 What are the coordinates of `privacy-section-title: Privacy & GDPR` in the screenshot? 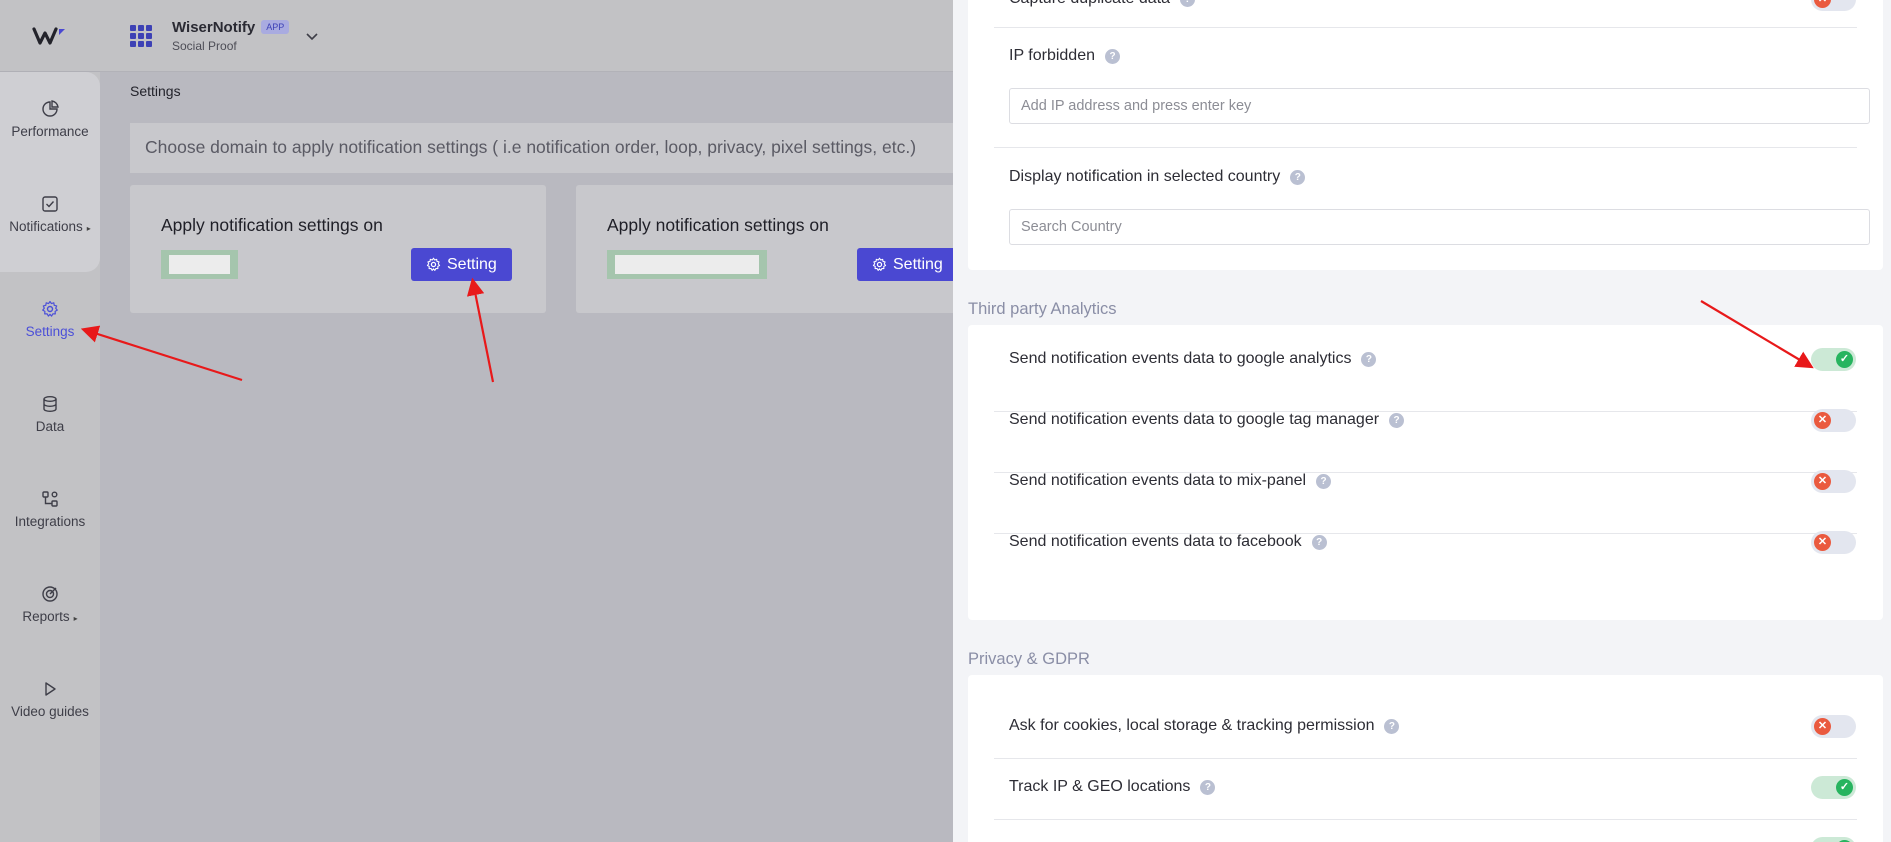 It's located at (1029, 659).